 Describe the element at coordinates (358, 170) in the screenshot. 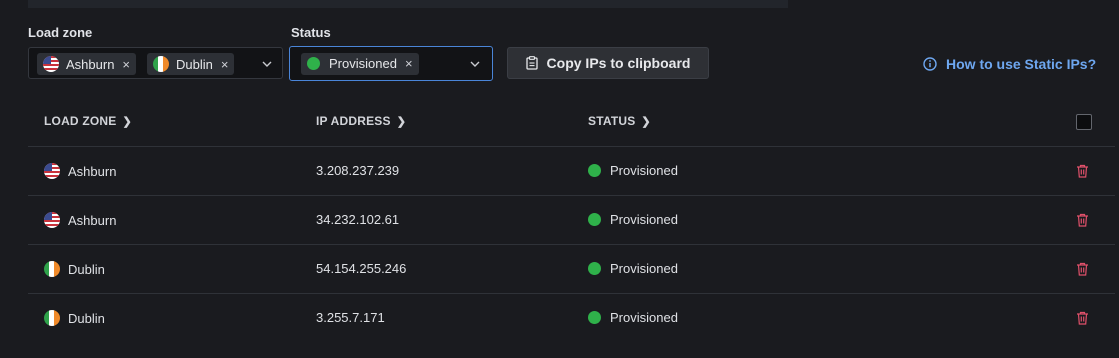

I see `ip-cell: 3.208.237.239` at that location.